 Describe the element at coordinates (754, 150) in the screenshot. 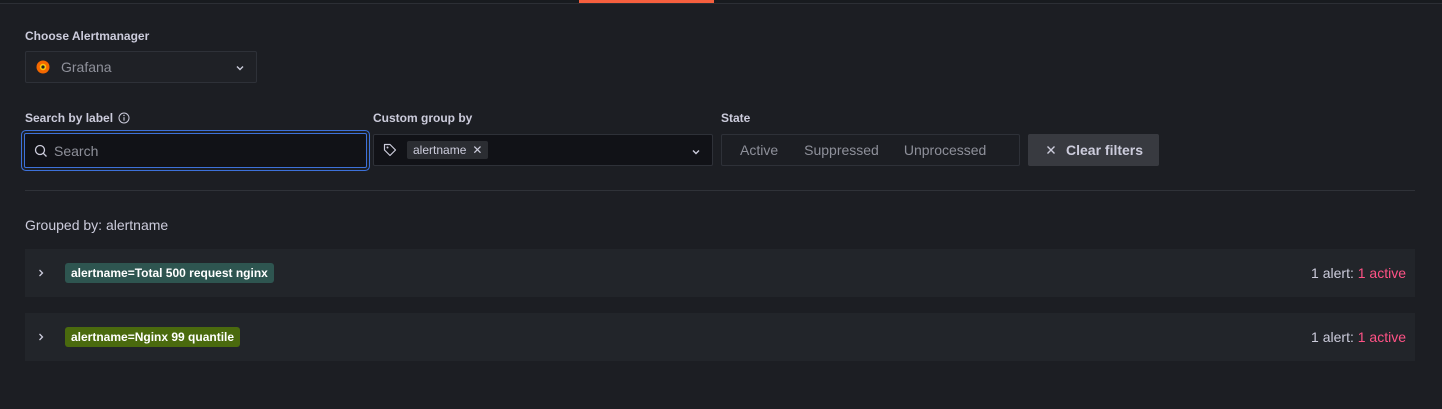

I see `state-option-active: Active` at that location.